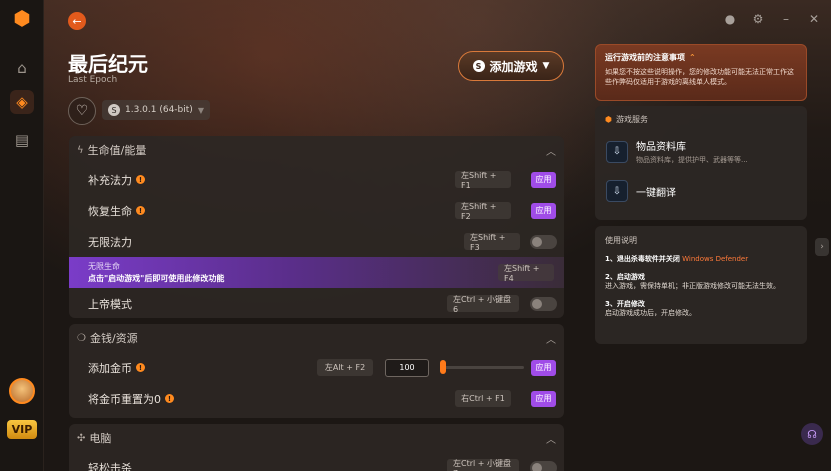 This screenshot has width=831, height=471. I want to click on version-select: S 1.3.0.1 (64-bit) ▼, so click(156, 110).